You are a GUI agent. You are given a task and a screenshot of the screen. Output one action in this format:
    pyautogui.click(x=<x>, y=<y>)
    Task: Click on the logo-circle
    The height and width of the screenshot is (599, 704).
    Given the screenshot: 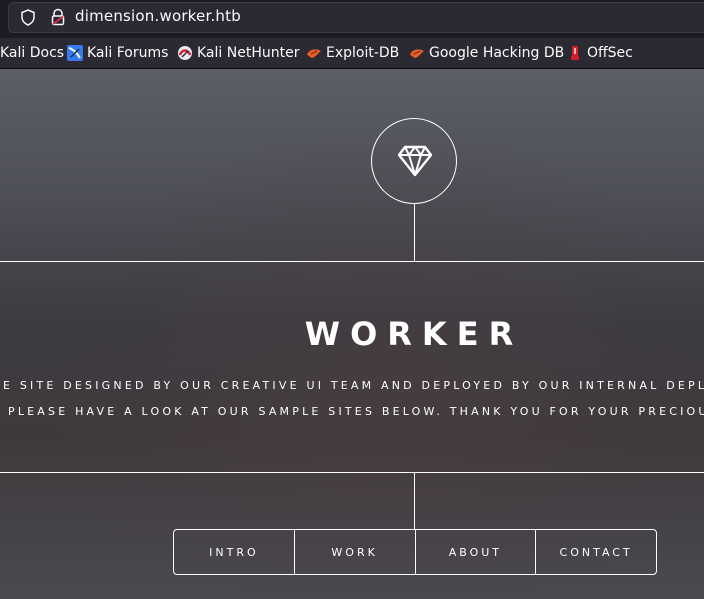 What is the action you would take?
    pyautogui.click(x=414, y=161)
    